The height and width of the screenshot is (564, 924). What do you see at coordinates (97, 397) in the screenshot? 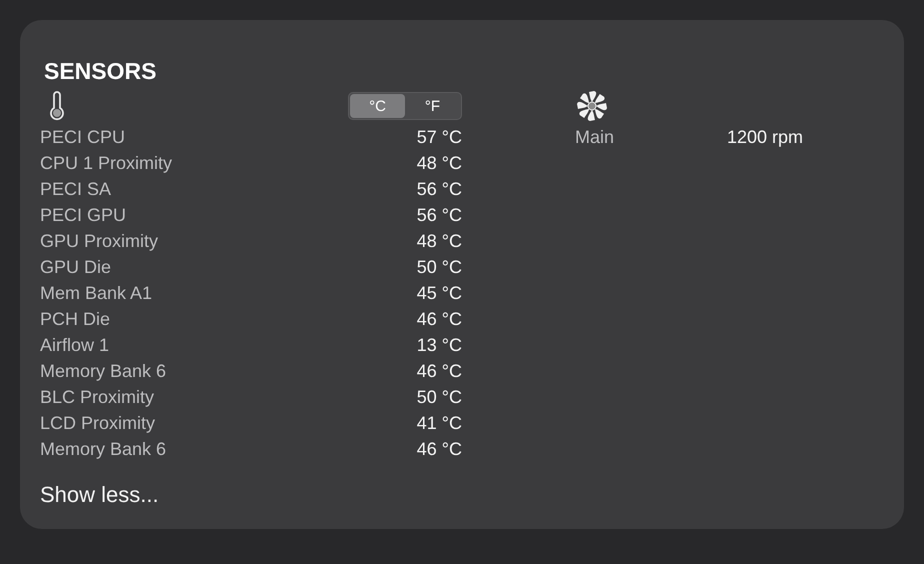
I see `sensor-name: BLC Proximity` at bounding box center [97, 397].